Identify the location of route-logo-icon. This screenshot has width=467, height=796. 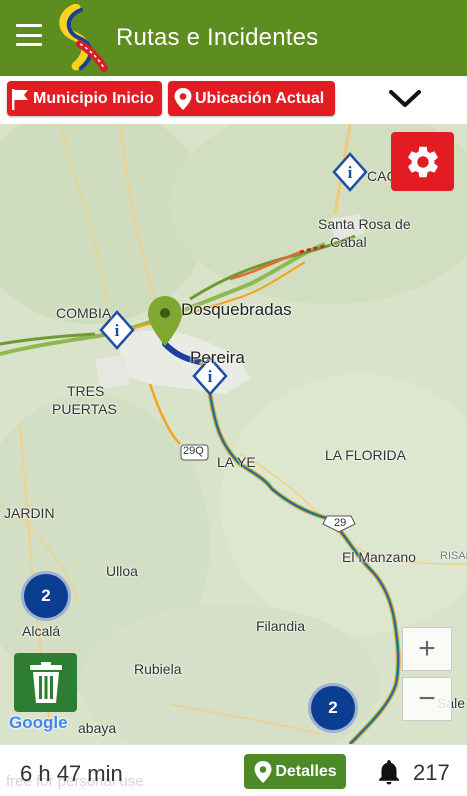
(83, 38).